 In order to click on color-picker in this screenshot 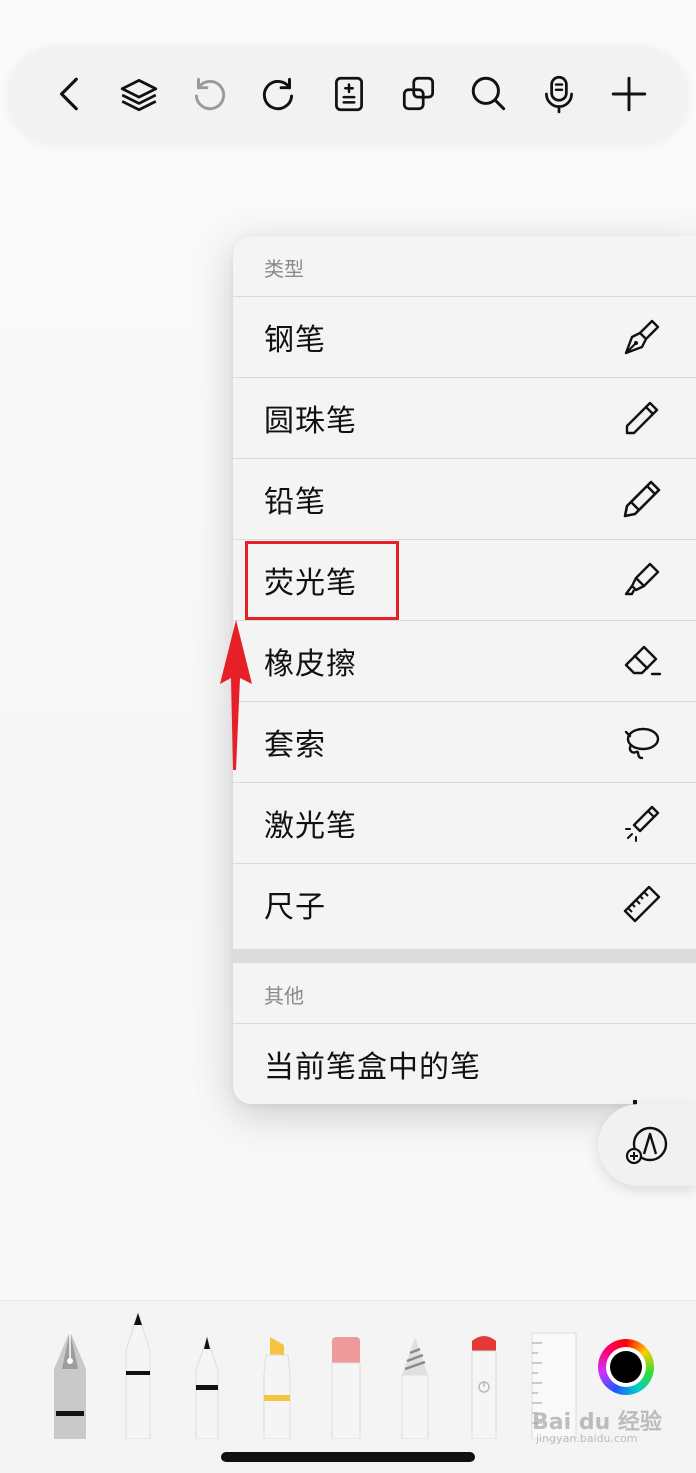, I will do `click(626, 1367)`.